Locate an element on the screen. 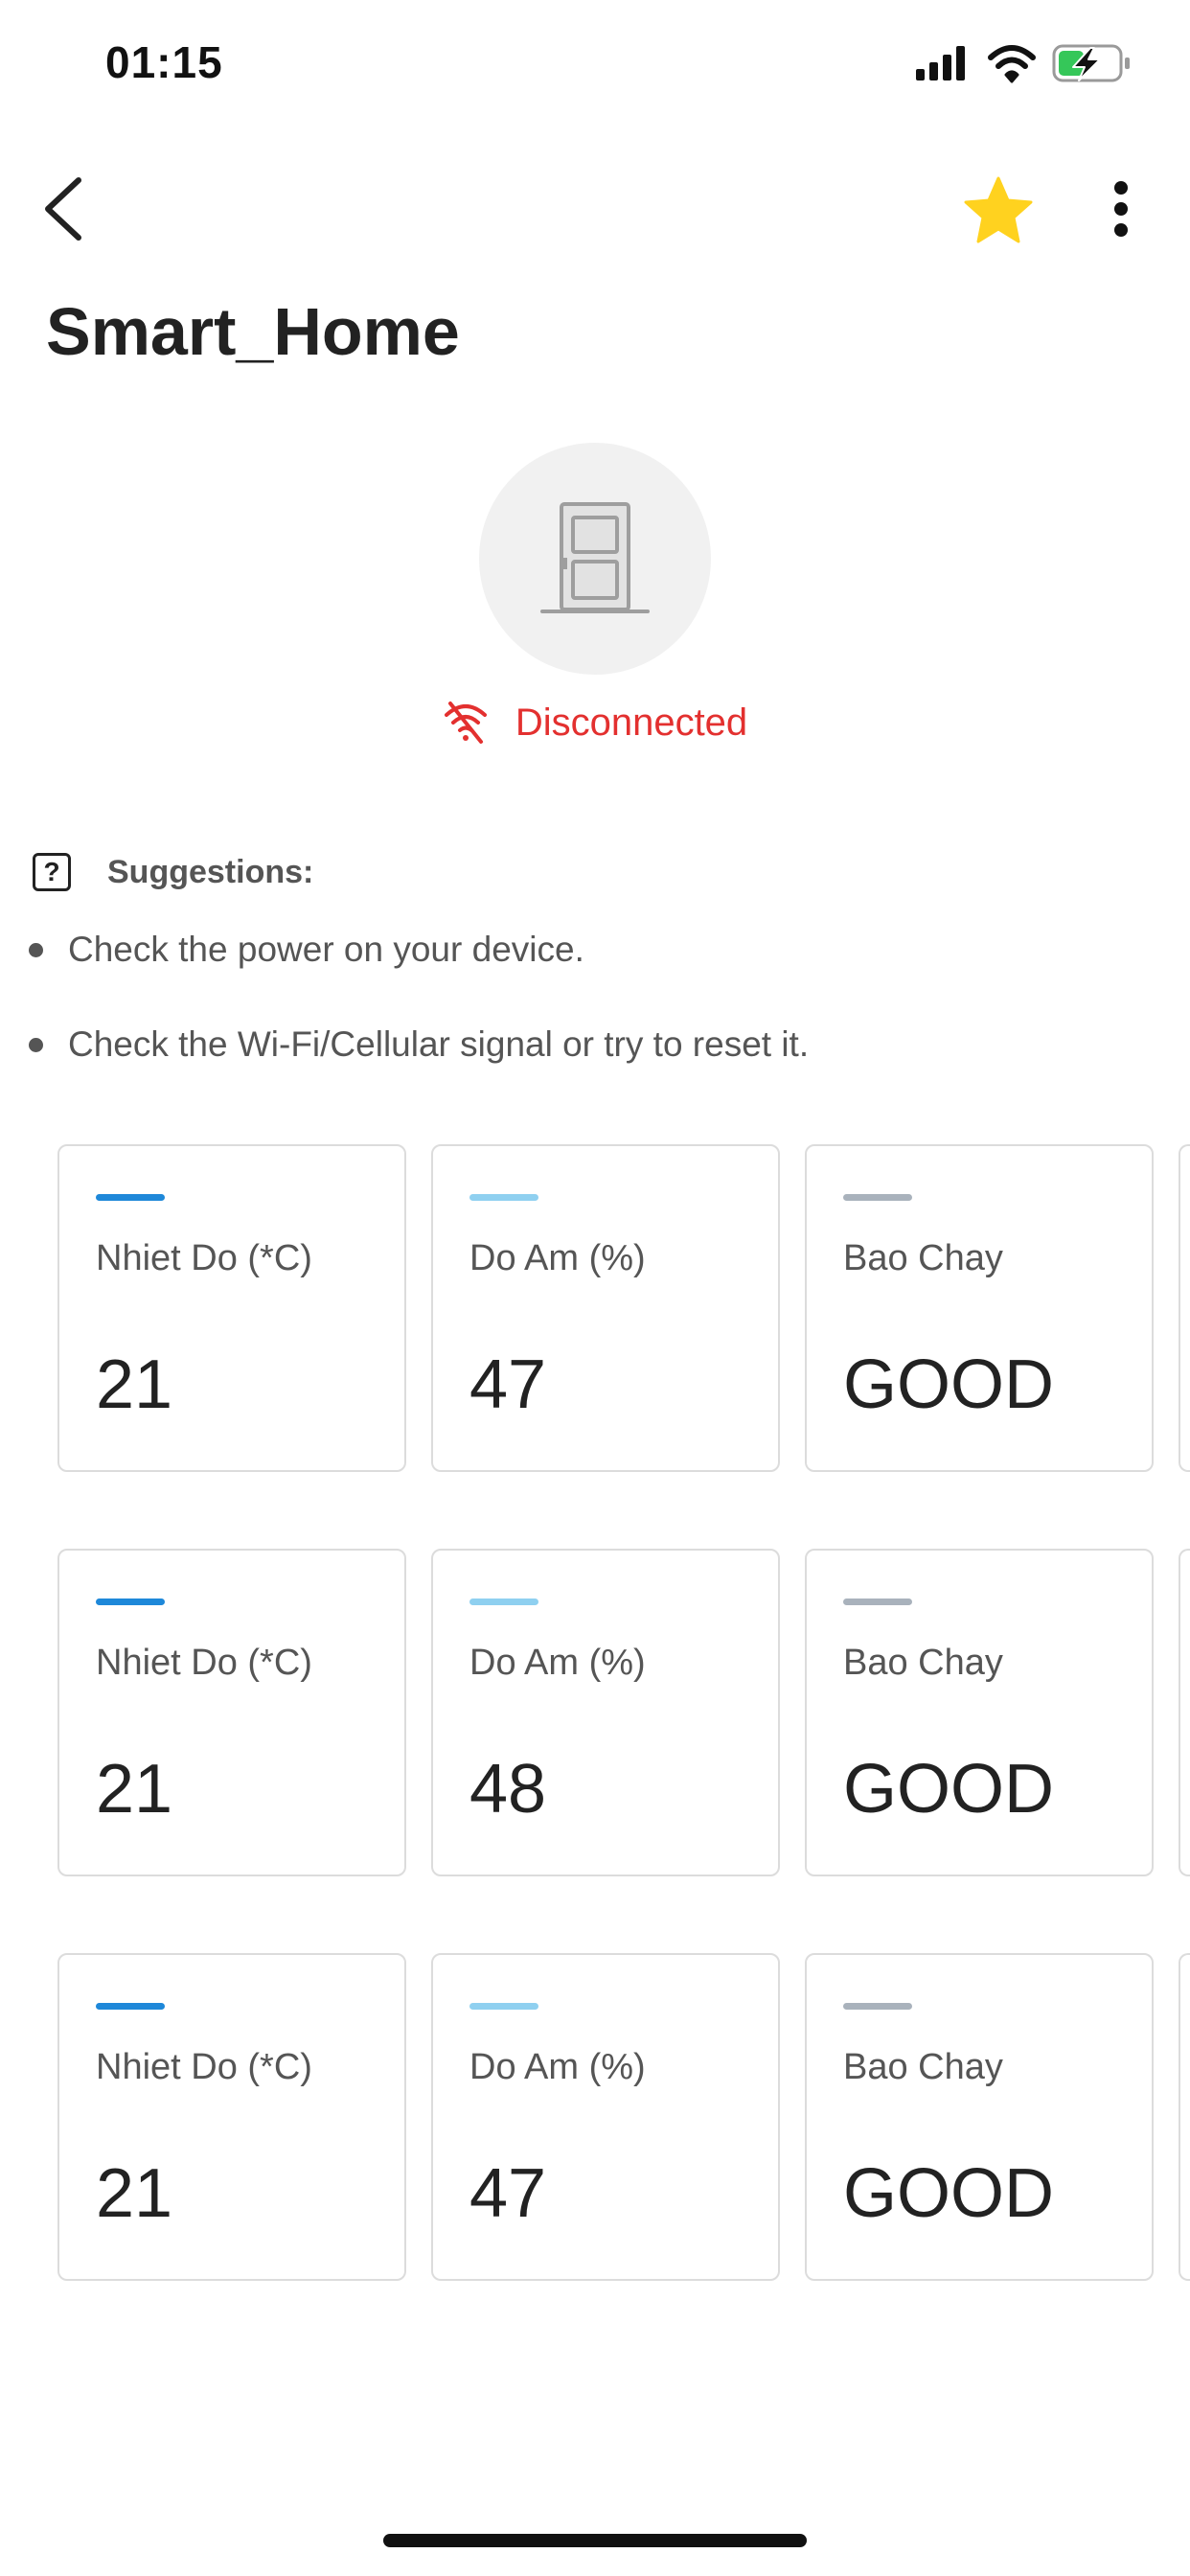 The image size is (1190, 2576). sensor-card-humidity: Do Am (%) 48 is located at coordinates (606, 1713).